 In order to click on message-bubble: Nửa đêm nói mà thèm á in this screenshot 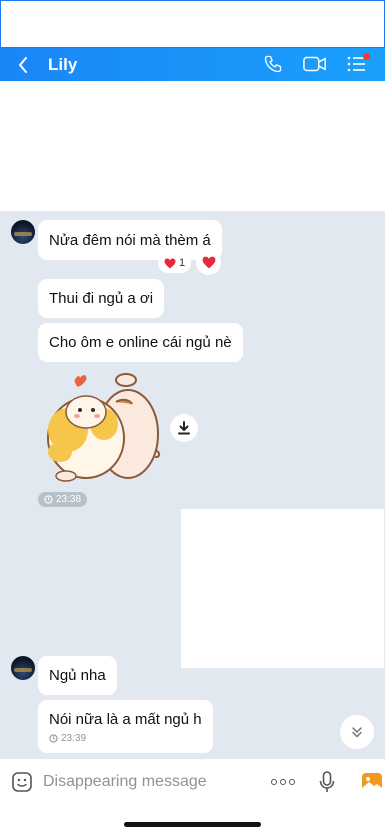, I will do `click(130, 240)`.